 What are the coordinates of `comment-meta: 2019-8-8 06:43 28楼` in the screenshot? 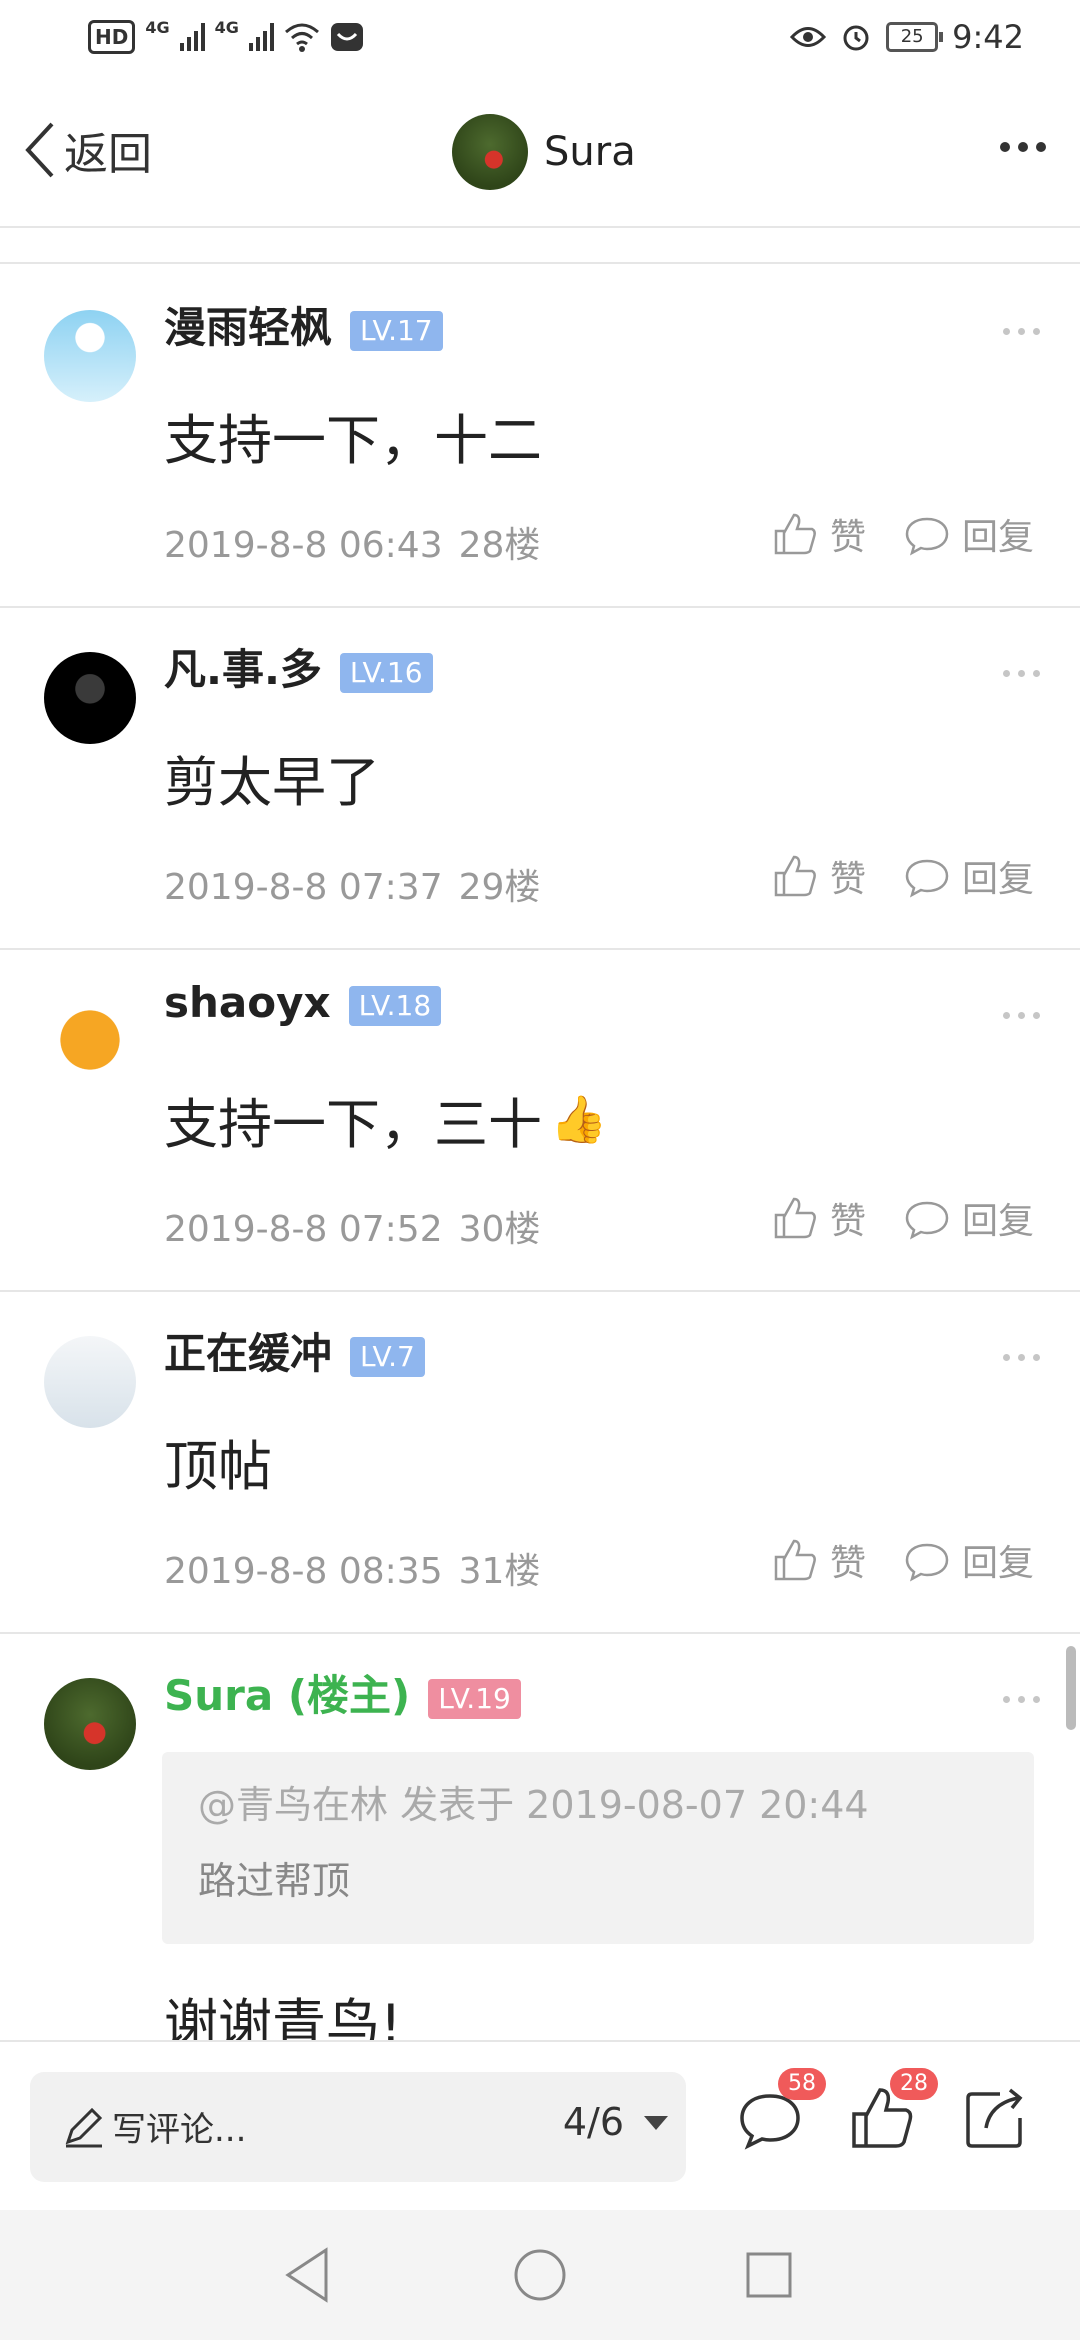 It's located at (352, 542).